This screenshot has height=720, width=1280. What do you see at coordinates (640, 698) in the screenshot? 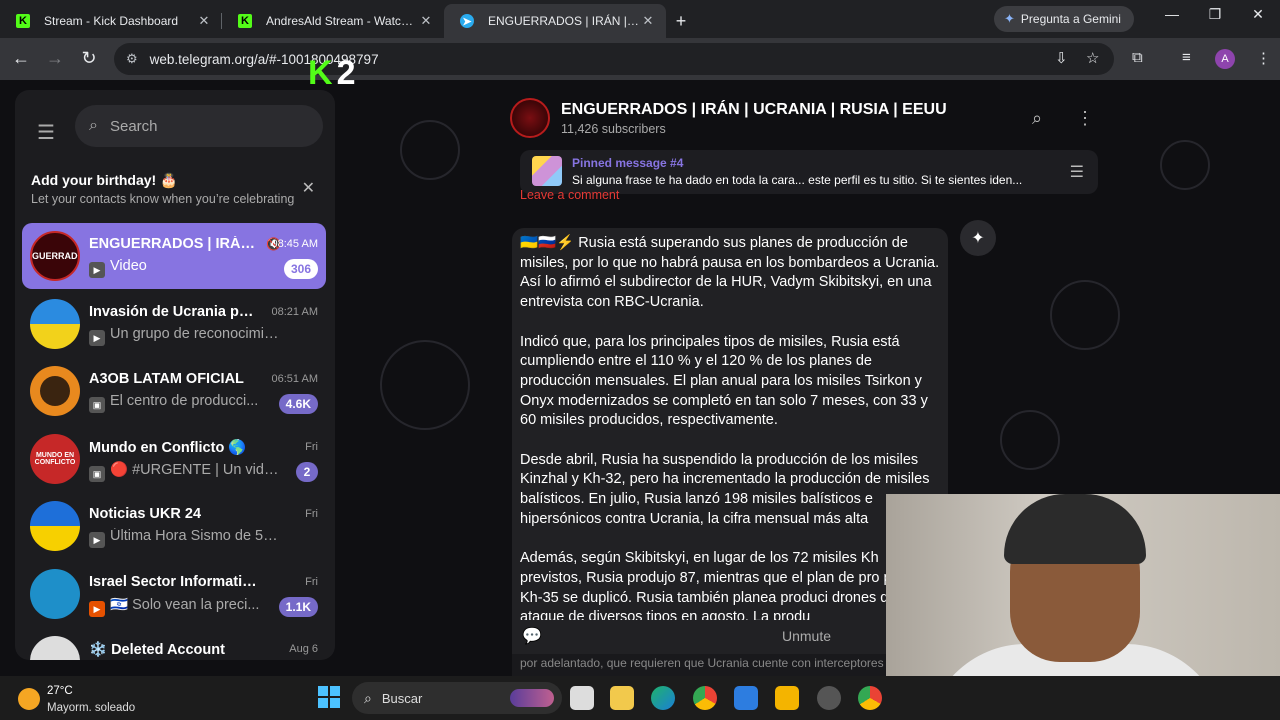
I see `windows-taskbar: 27°C Mayorm. soleado ⌕ Buscar` at bounding box center [640, 698].